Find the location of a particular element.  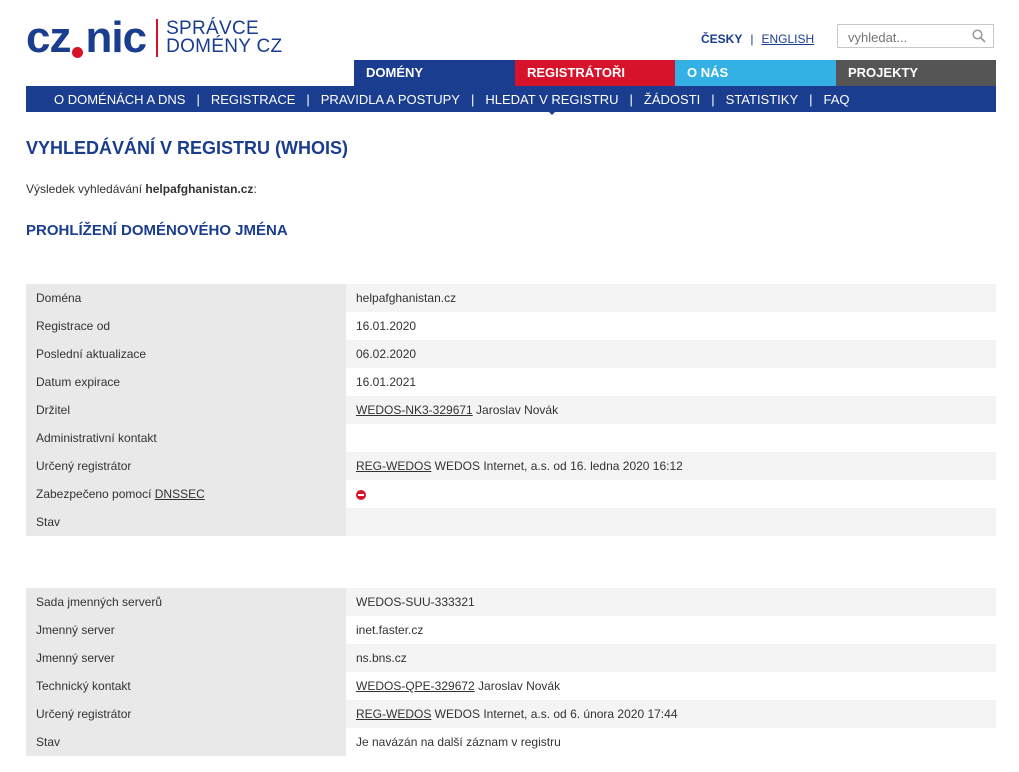

row-value: inet.faster.cz is located at coordinates (671, 630).